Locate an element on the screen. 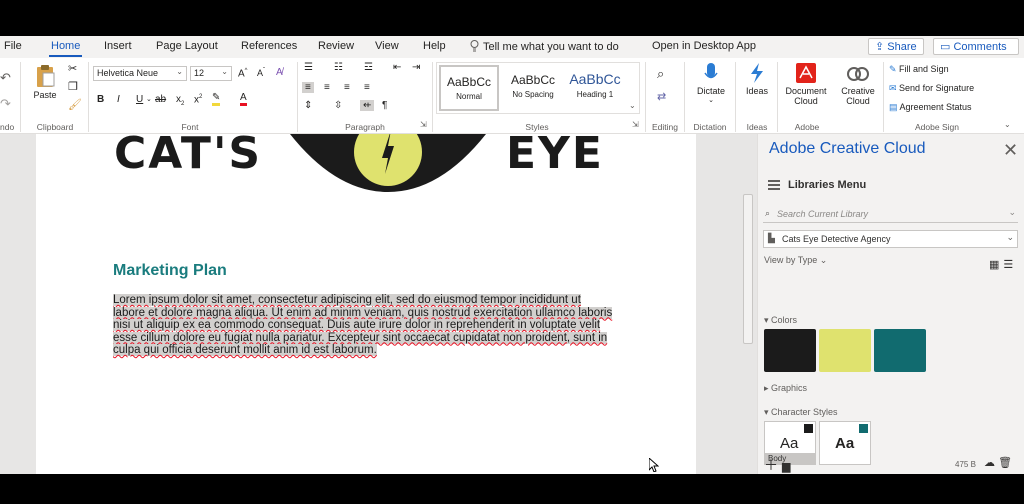  style-sample: AaBbCc is located at coordinates (533, 80).